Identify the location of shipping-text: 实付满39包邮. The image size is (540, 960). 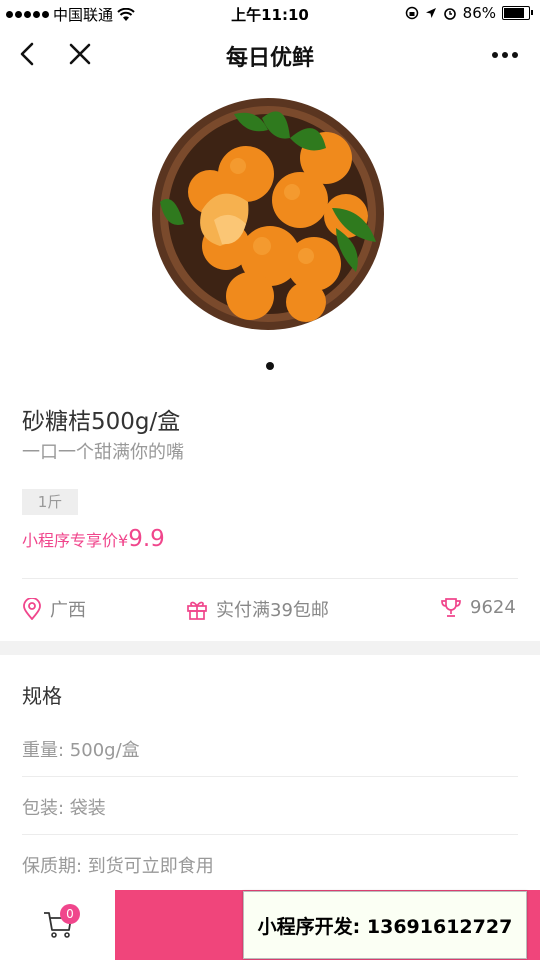
(272, 610).